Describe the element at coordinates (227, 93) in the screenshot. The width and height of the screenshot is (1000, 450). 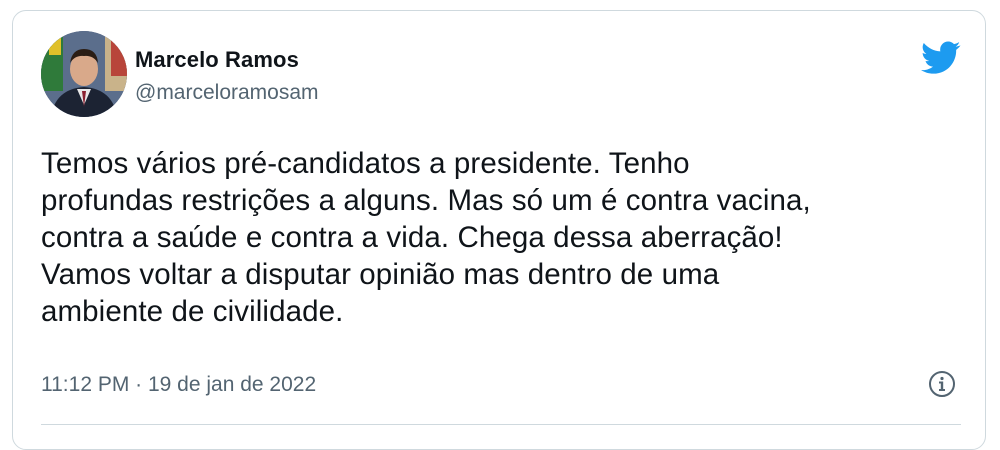
I see `author-handle: @marceloramosam` at that location.